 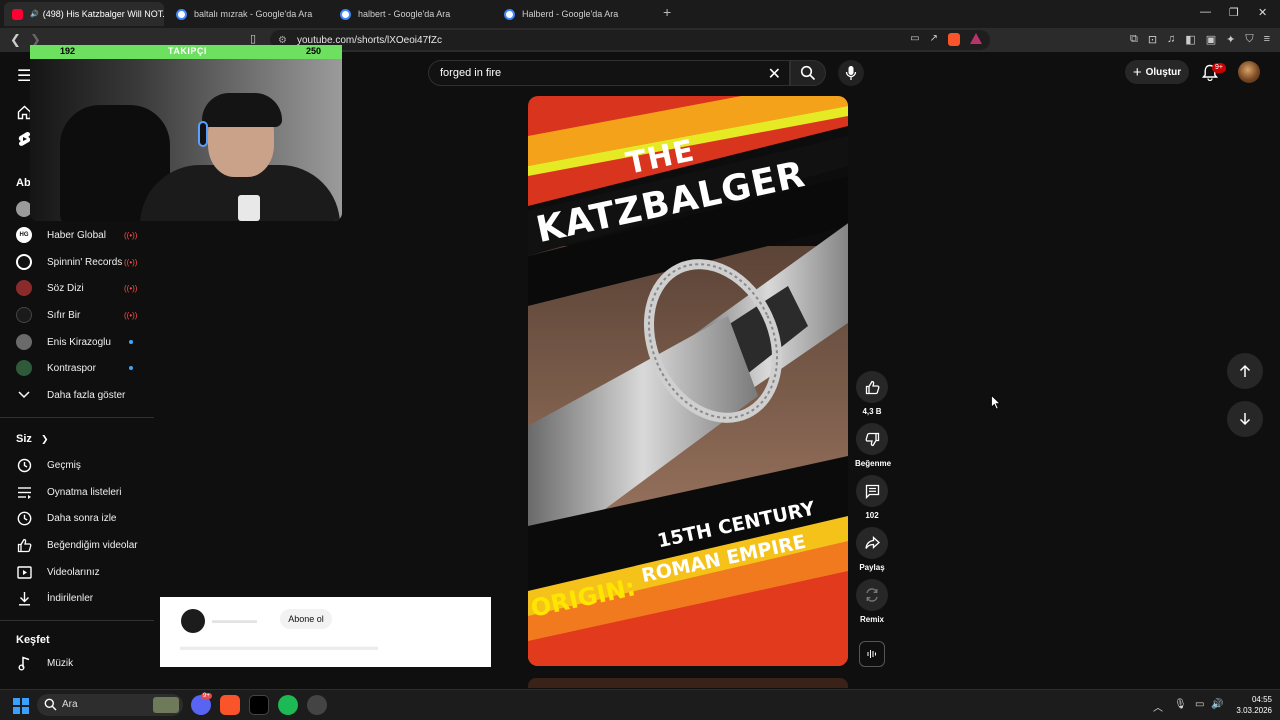 What do you see at coordinates (1134, 39) in the screenshot?
I see `extensions-icon: ⧉` at bounding box center [1134, 39].